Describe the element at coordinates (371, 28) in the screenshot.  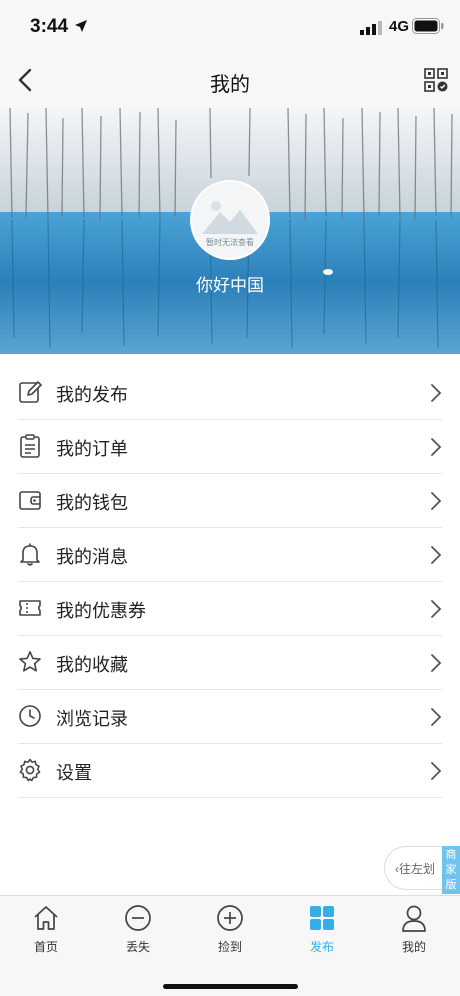
I see `cellular-signal-icon` at that location.